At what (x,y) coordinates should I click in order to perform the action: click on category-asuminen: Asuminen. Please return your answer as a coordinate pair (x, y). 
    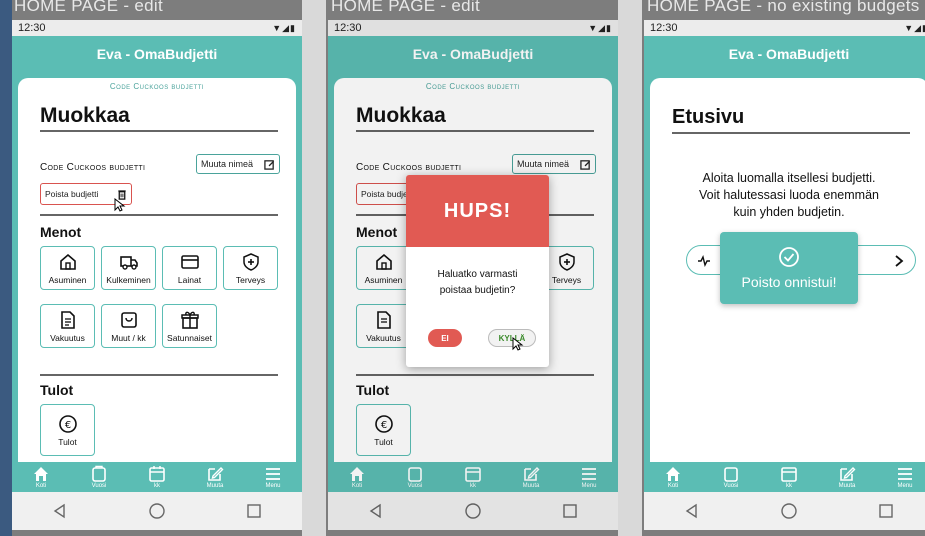
    Looking at the image, I should click on (67, 268).